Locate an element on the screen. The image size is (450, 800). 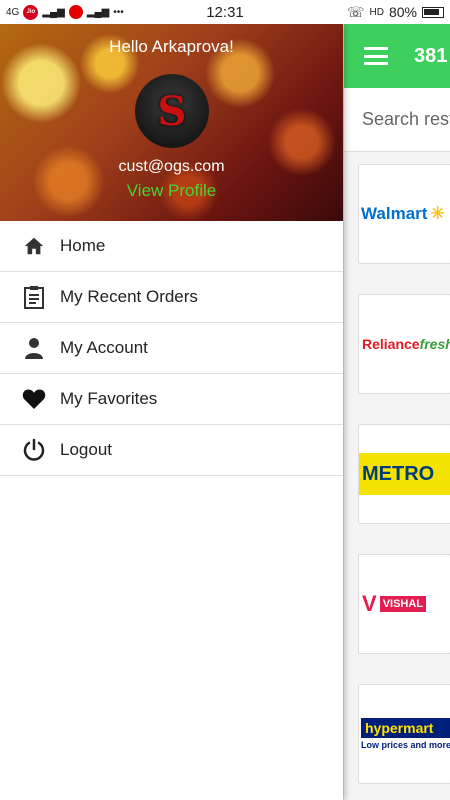
avatar: S is located at coordinates (172, 111).